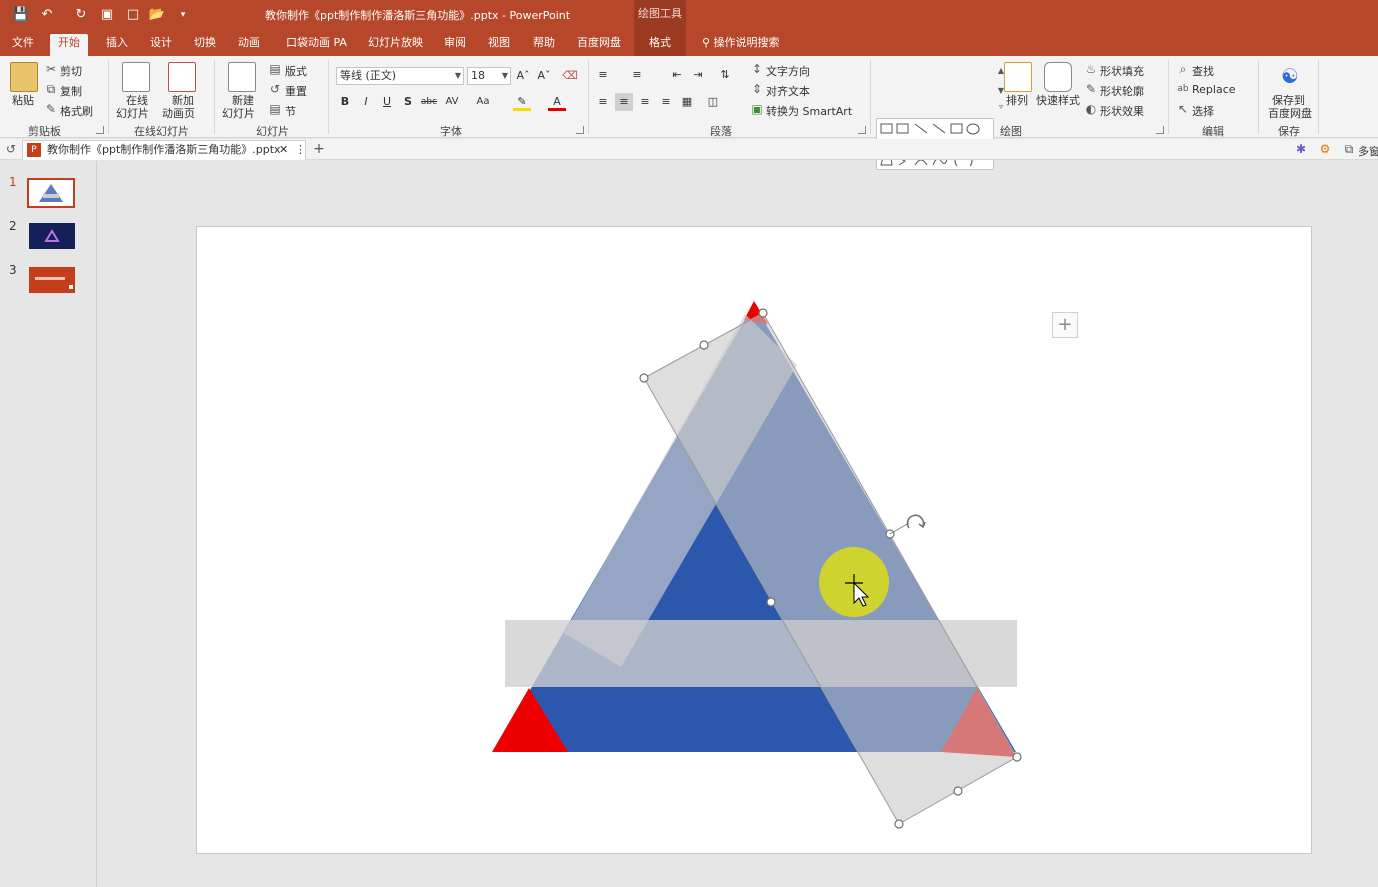  I want to click on font-color-icon: A, so click(557, 102).